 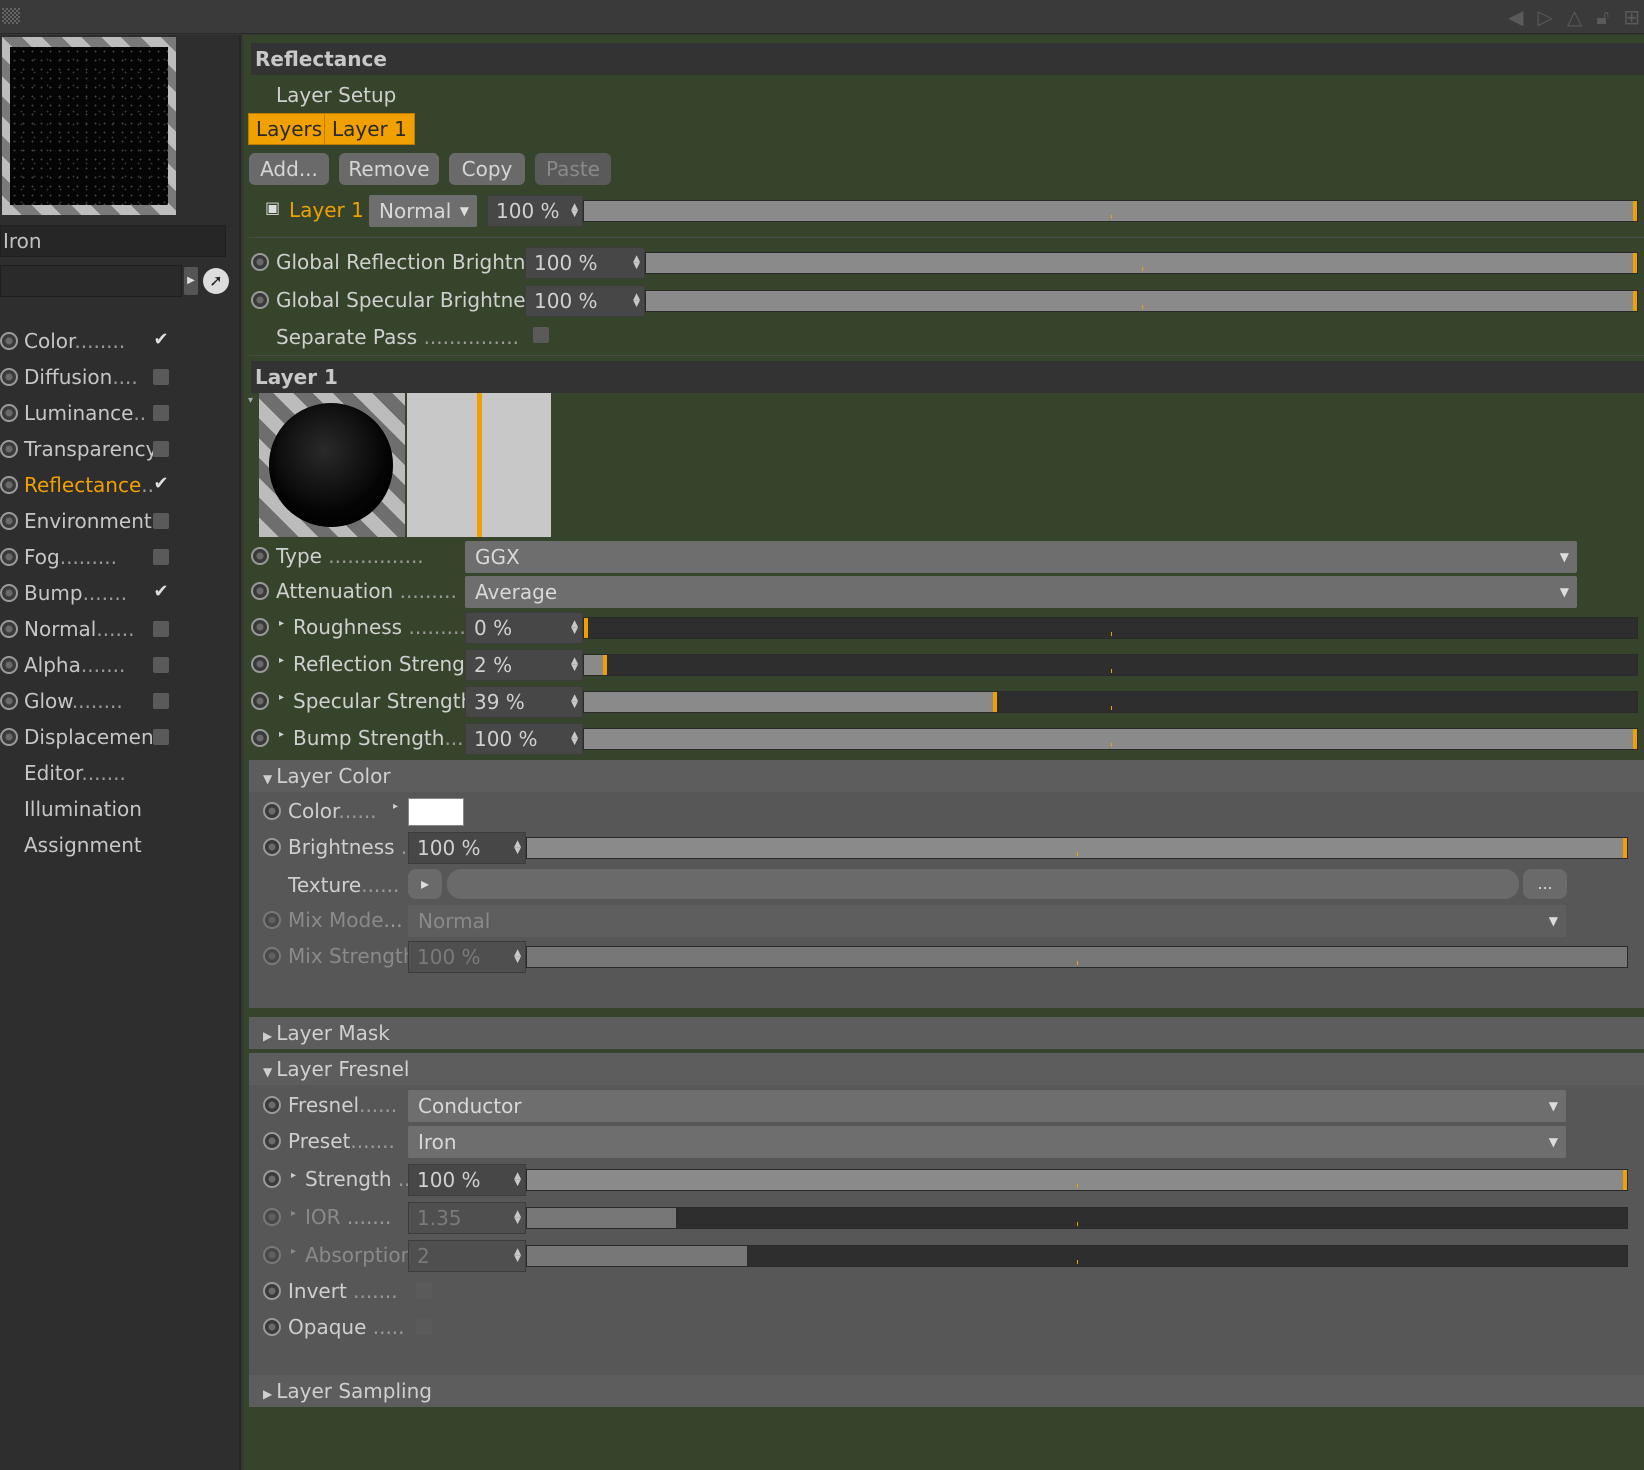 I want to click on strength-field: 100 % ▲ ▼, so click(x=467, y=1180).